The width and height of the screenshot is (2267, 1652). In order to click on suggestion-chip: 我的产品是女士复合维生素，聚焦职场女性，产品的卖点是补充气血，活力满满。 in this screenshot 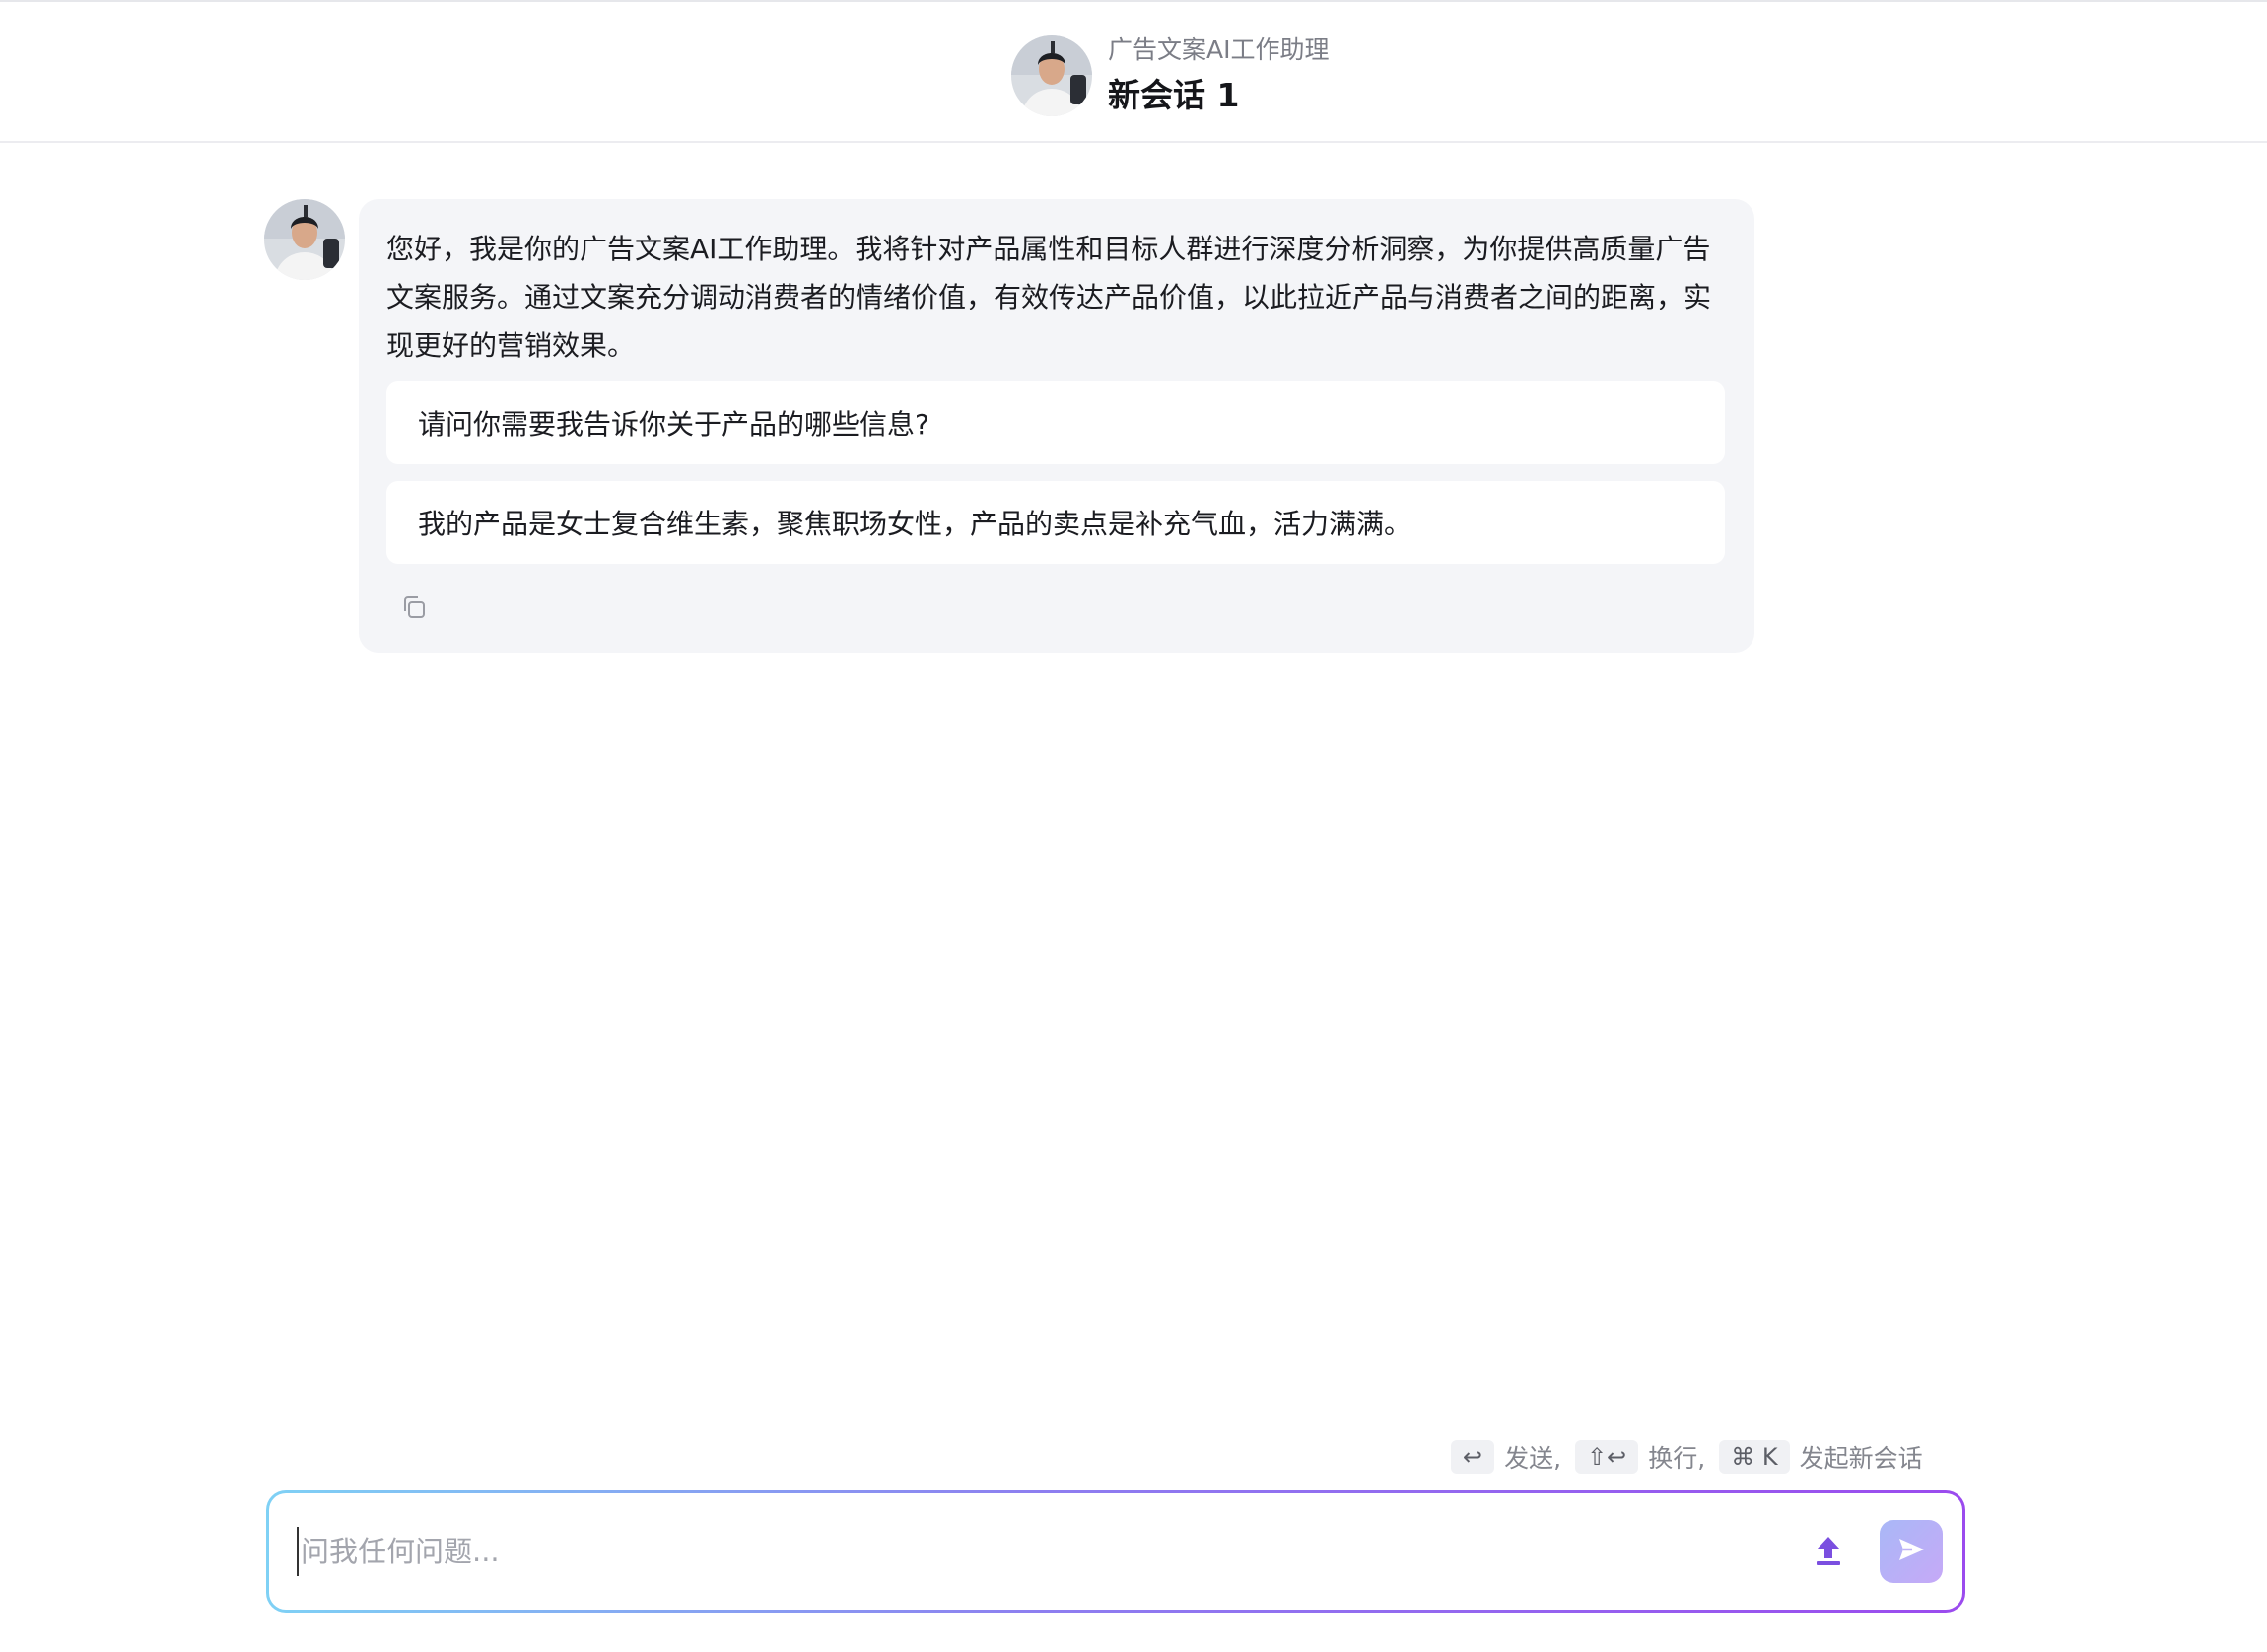, I will do `click(1055, 522)`.